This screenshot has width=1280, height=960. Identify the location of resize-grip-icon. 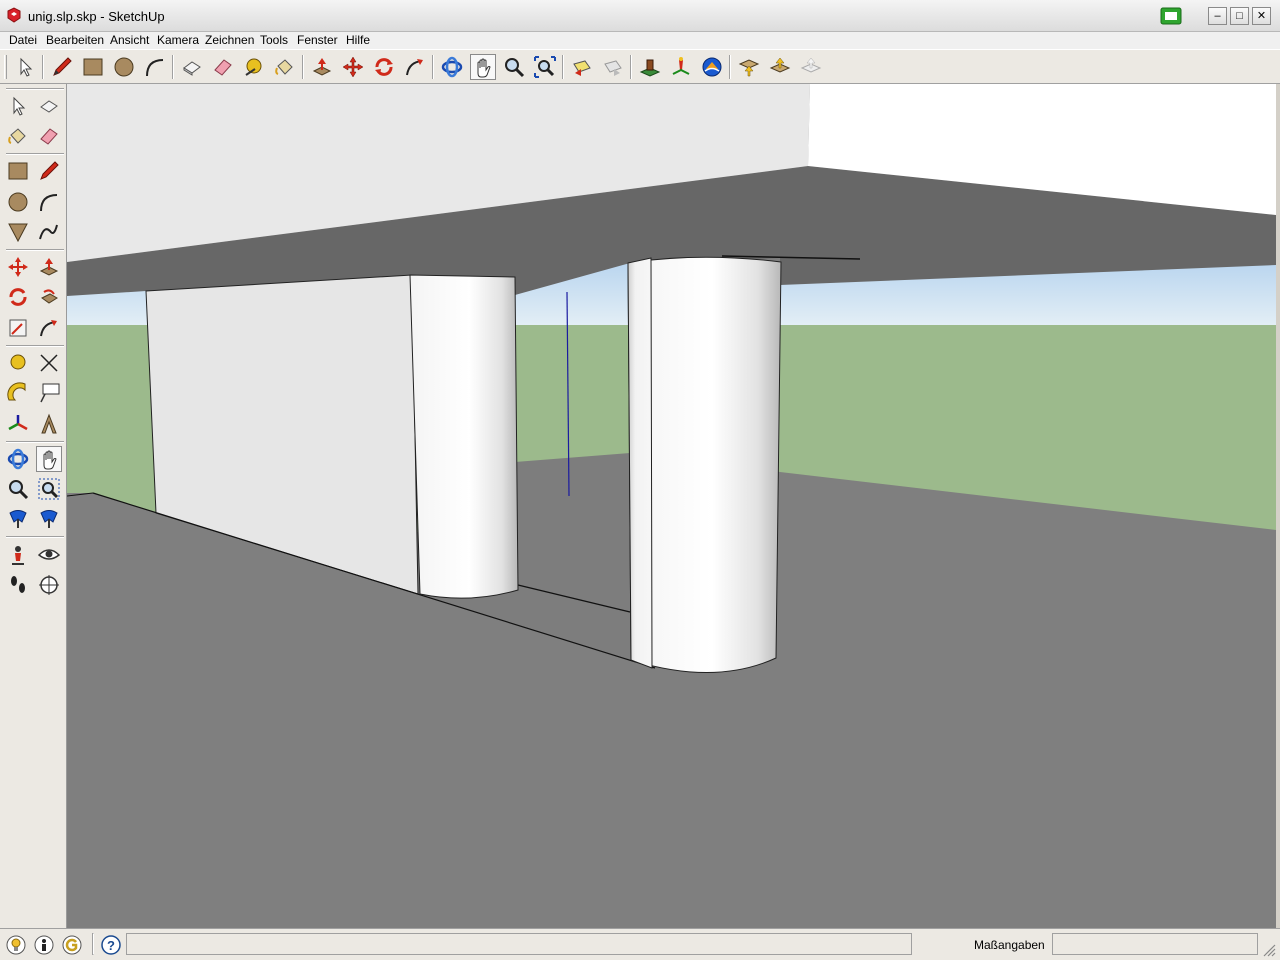
(1269, 950).